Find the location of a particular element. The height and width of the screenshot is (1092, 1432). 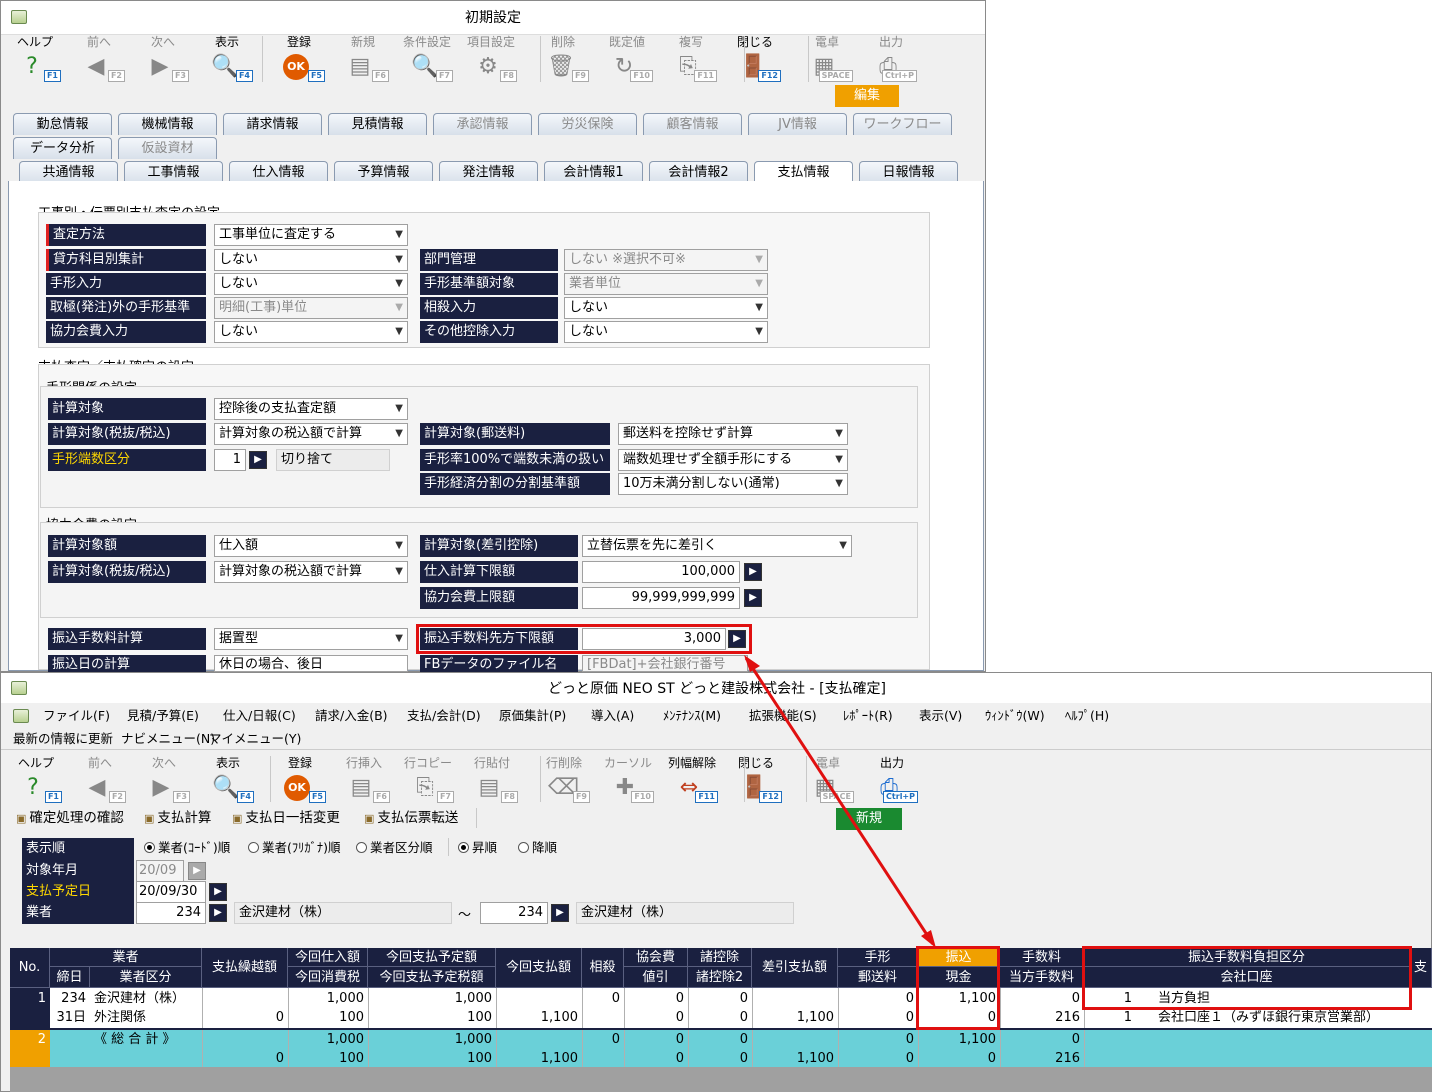

tab-0: 勤怠情報 is located at coordinates (62, 124).